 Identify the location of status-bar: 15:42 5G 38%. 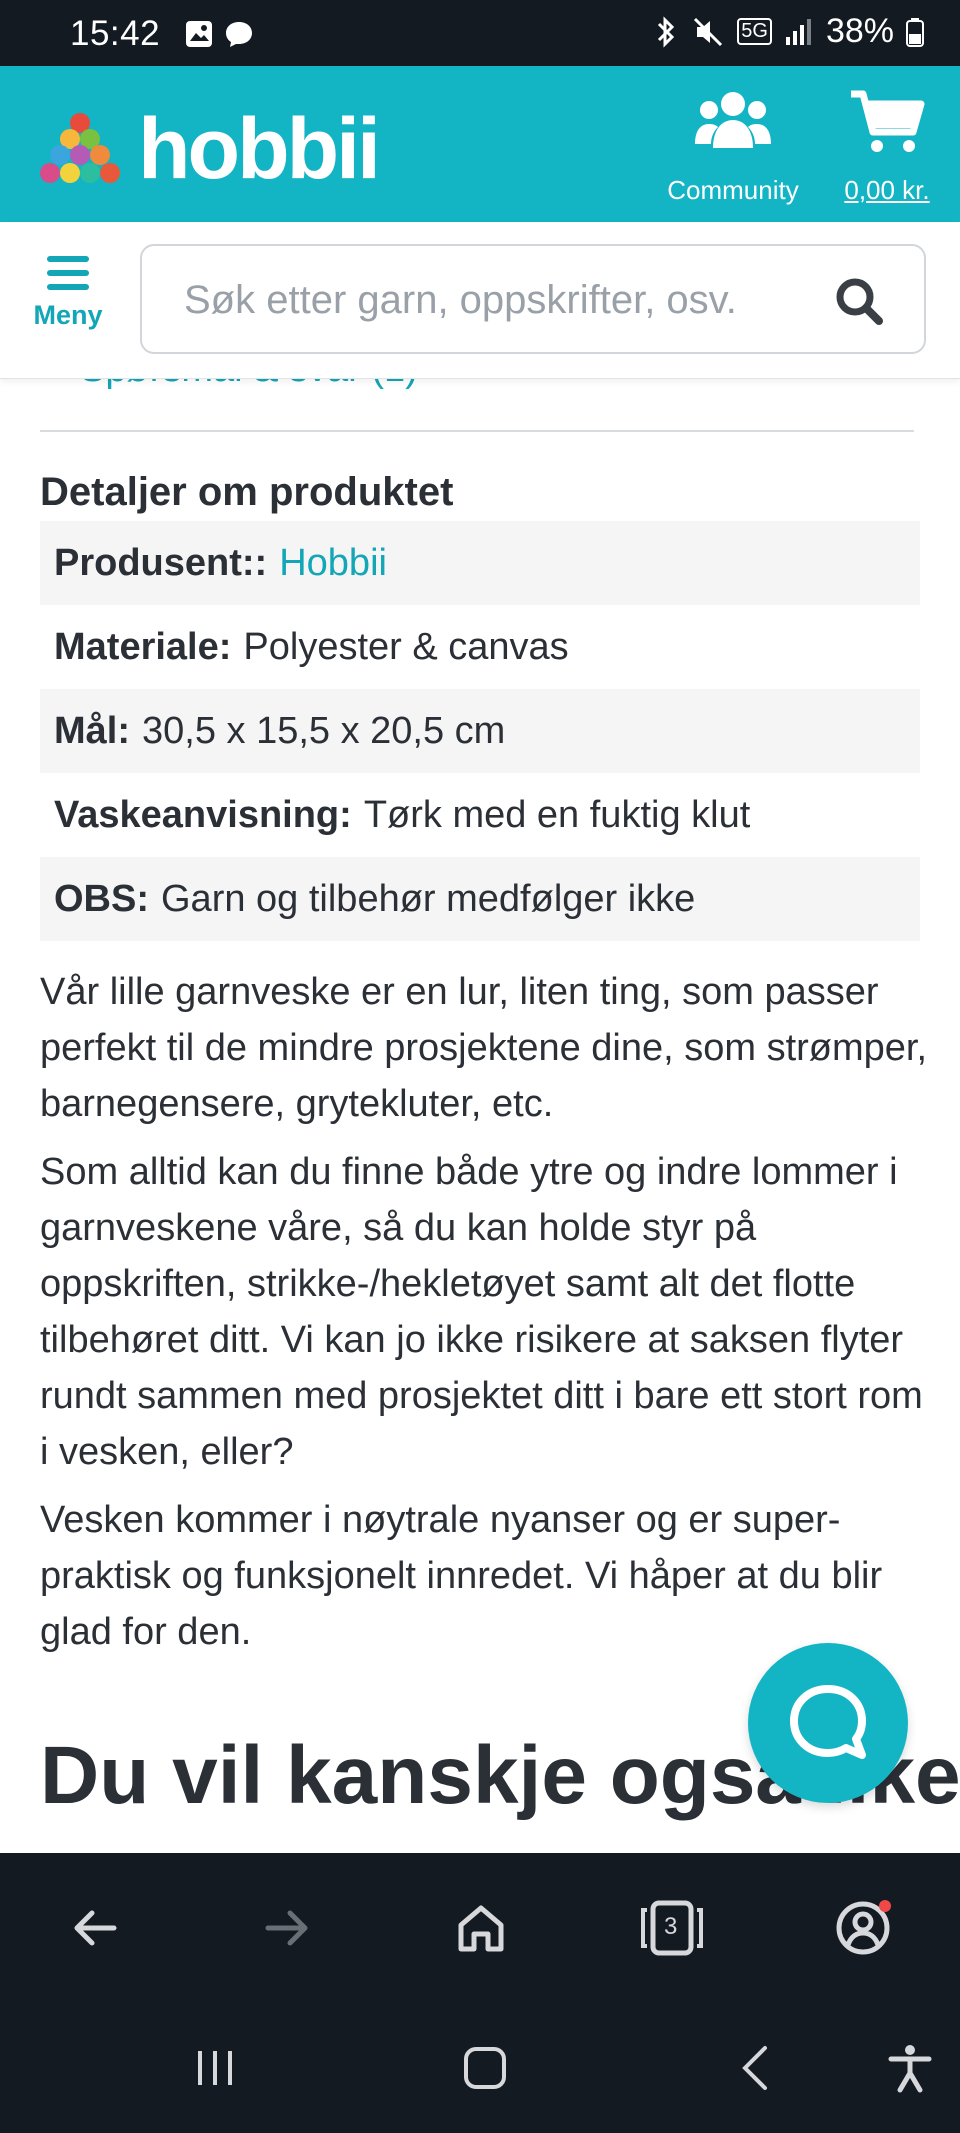
(480, 33).